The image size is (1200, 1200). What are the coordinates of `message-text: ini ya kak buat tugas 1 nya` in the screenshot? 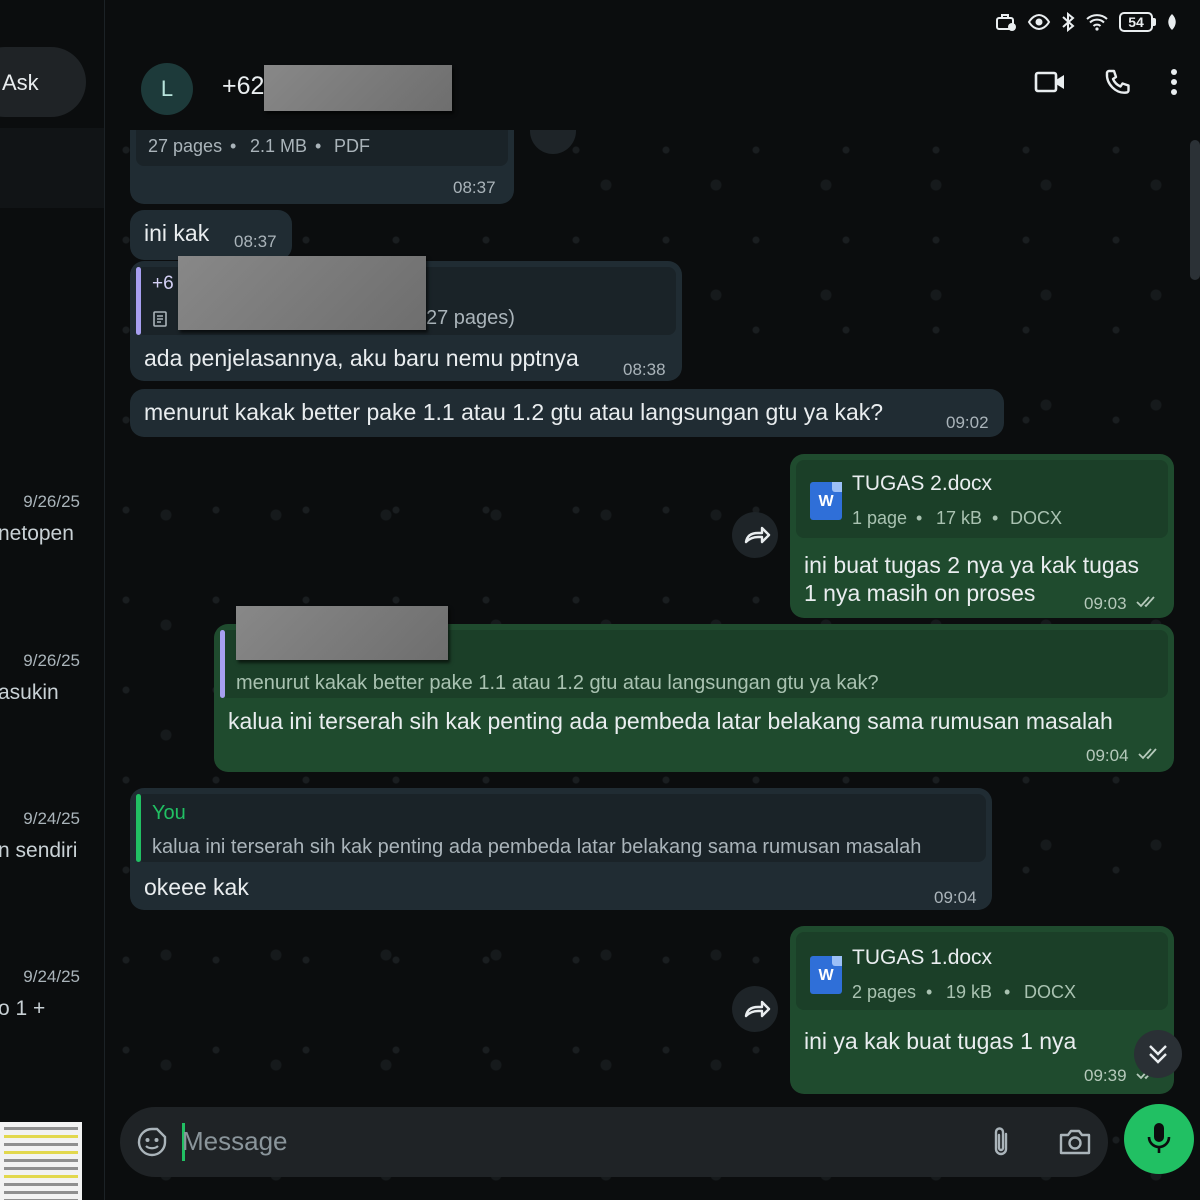 It's located at (940, 1041).